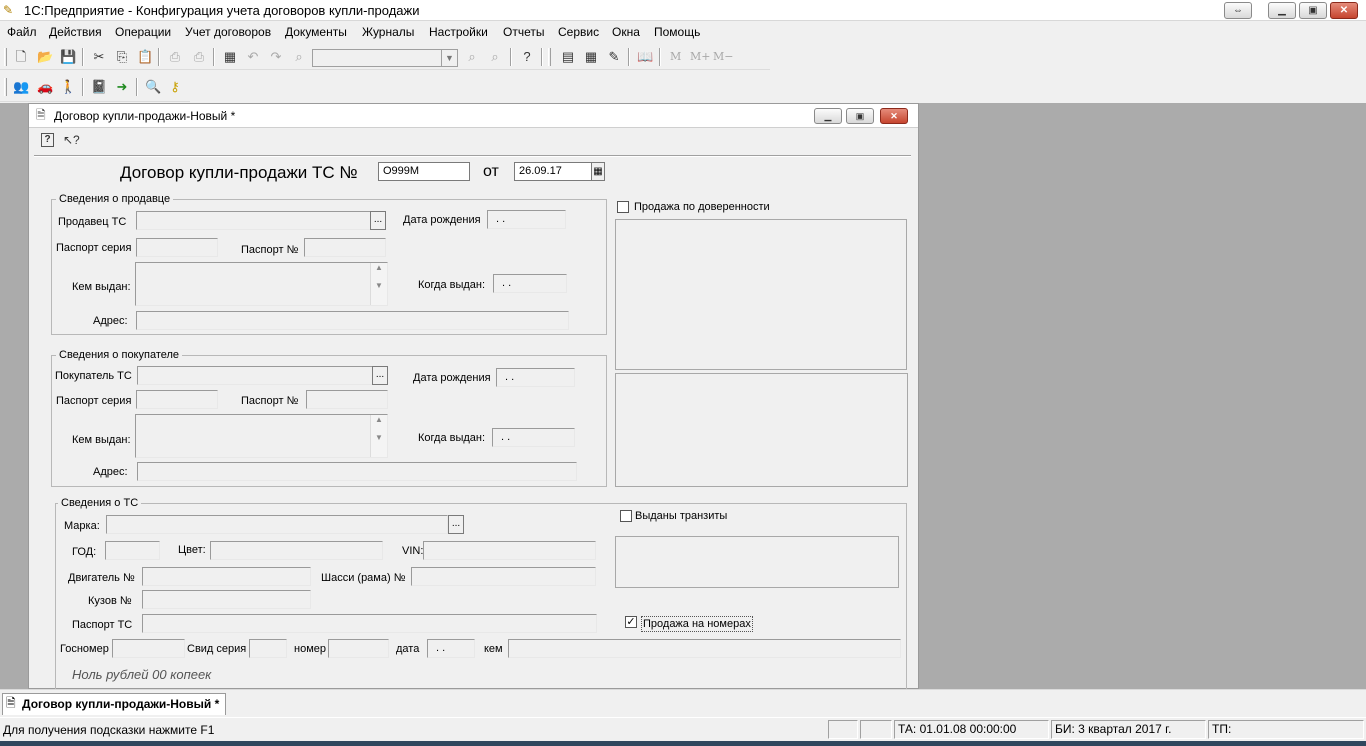 The image size is (1366, 746). I want to click on menu-actions: Действия, so click(75, 32).